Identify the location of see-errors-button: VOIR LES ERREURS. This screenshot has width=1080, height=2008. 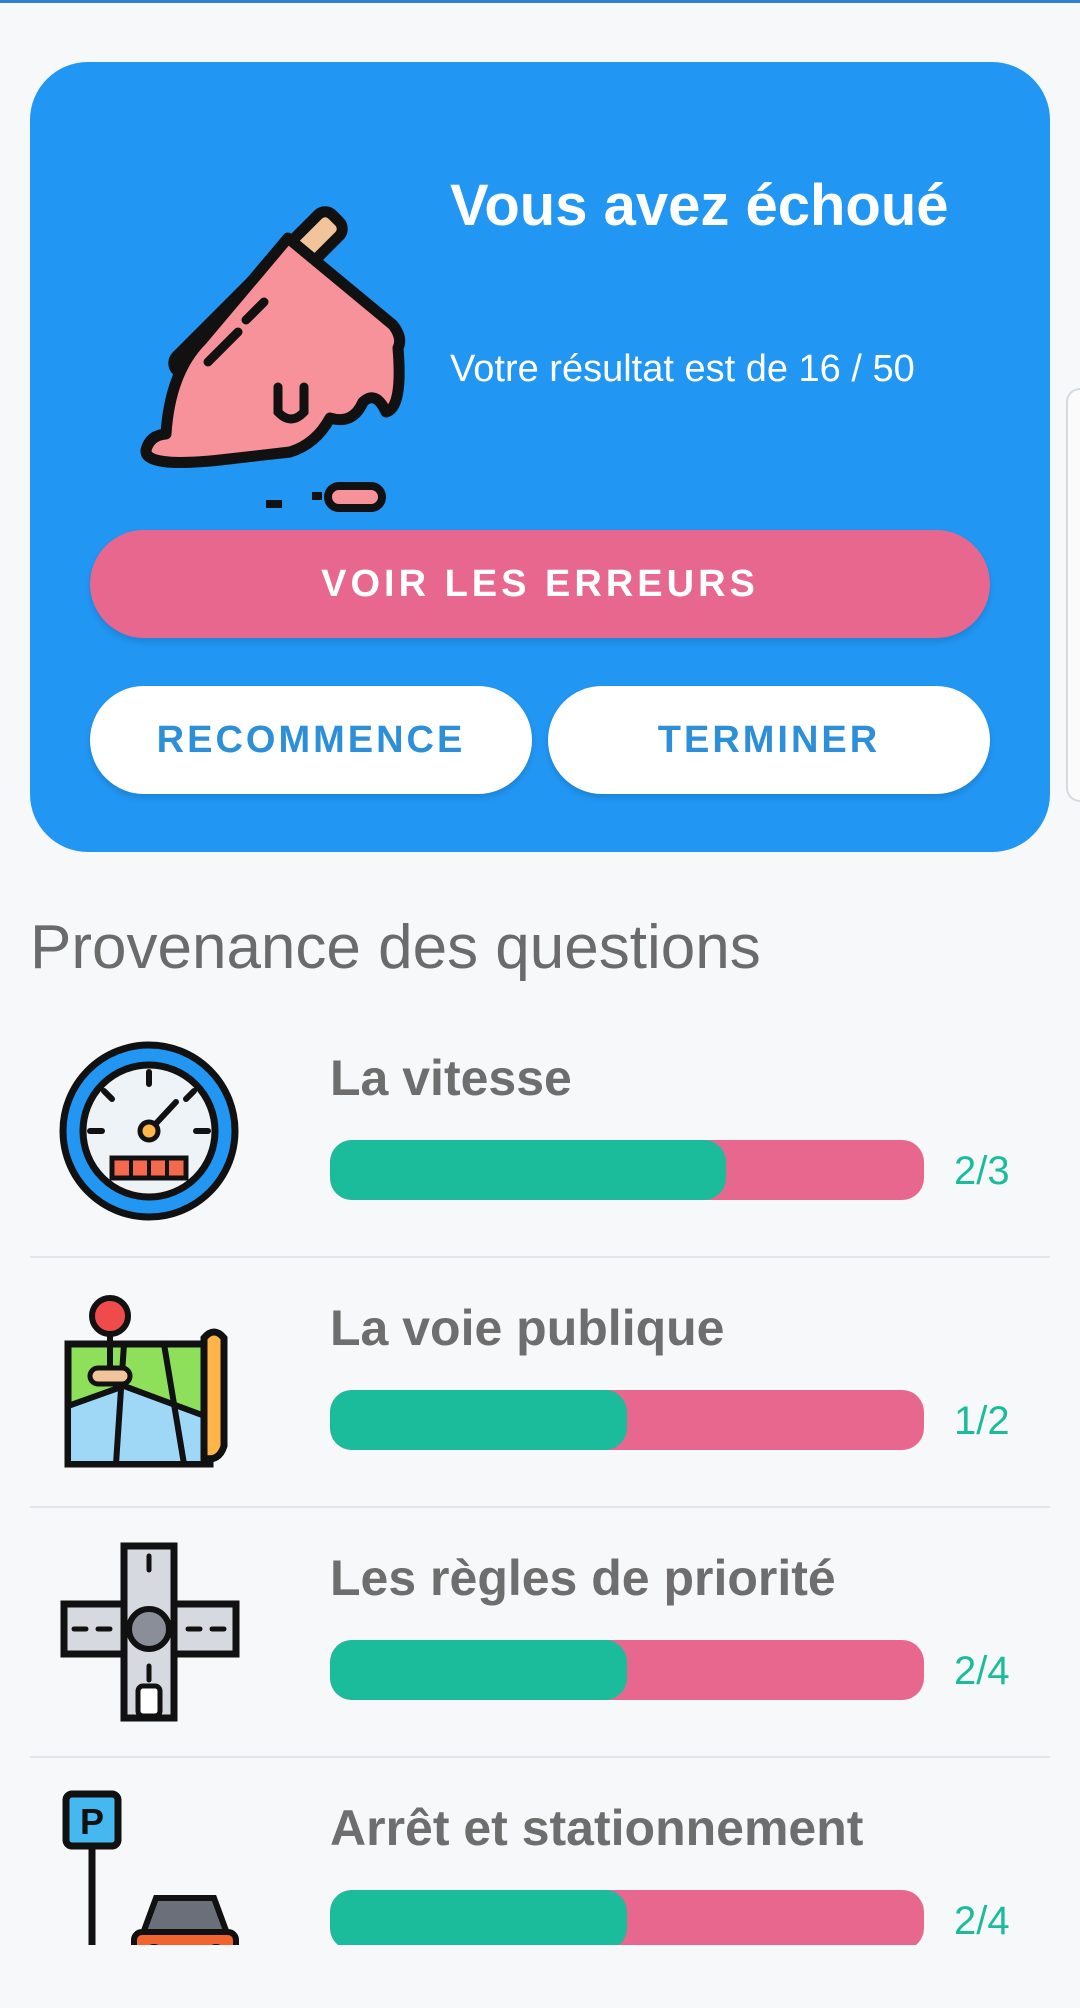
(540, 584).